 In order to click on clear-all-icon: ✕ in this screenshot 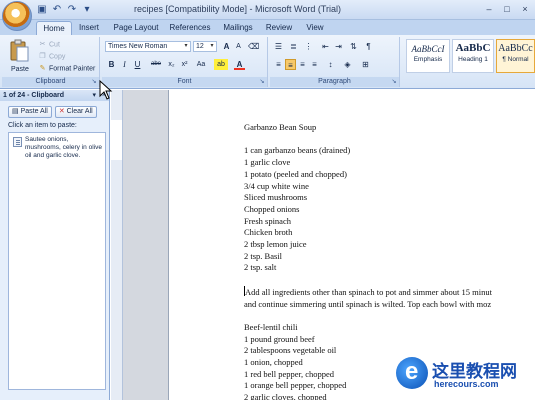, I will do `click(62, 111)`.